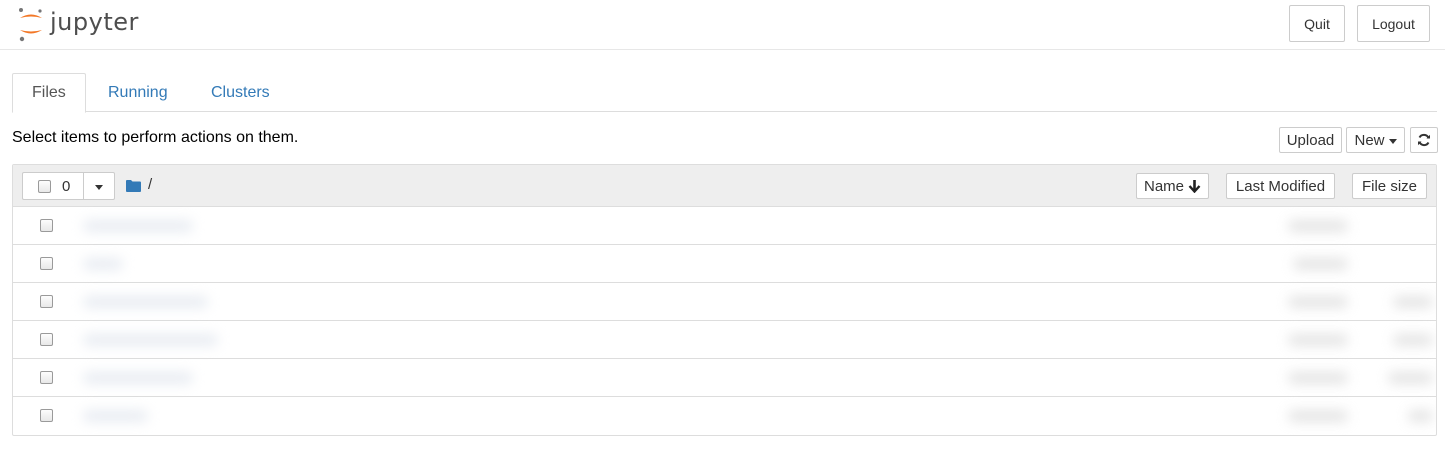 The width and height of the screenshot is (1445, 466). Describe the element at coordinates (138, 92) in the screenshot. I see `tab-running: Running` at that location.